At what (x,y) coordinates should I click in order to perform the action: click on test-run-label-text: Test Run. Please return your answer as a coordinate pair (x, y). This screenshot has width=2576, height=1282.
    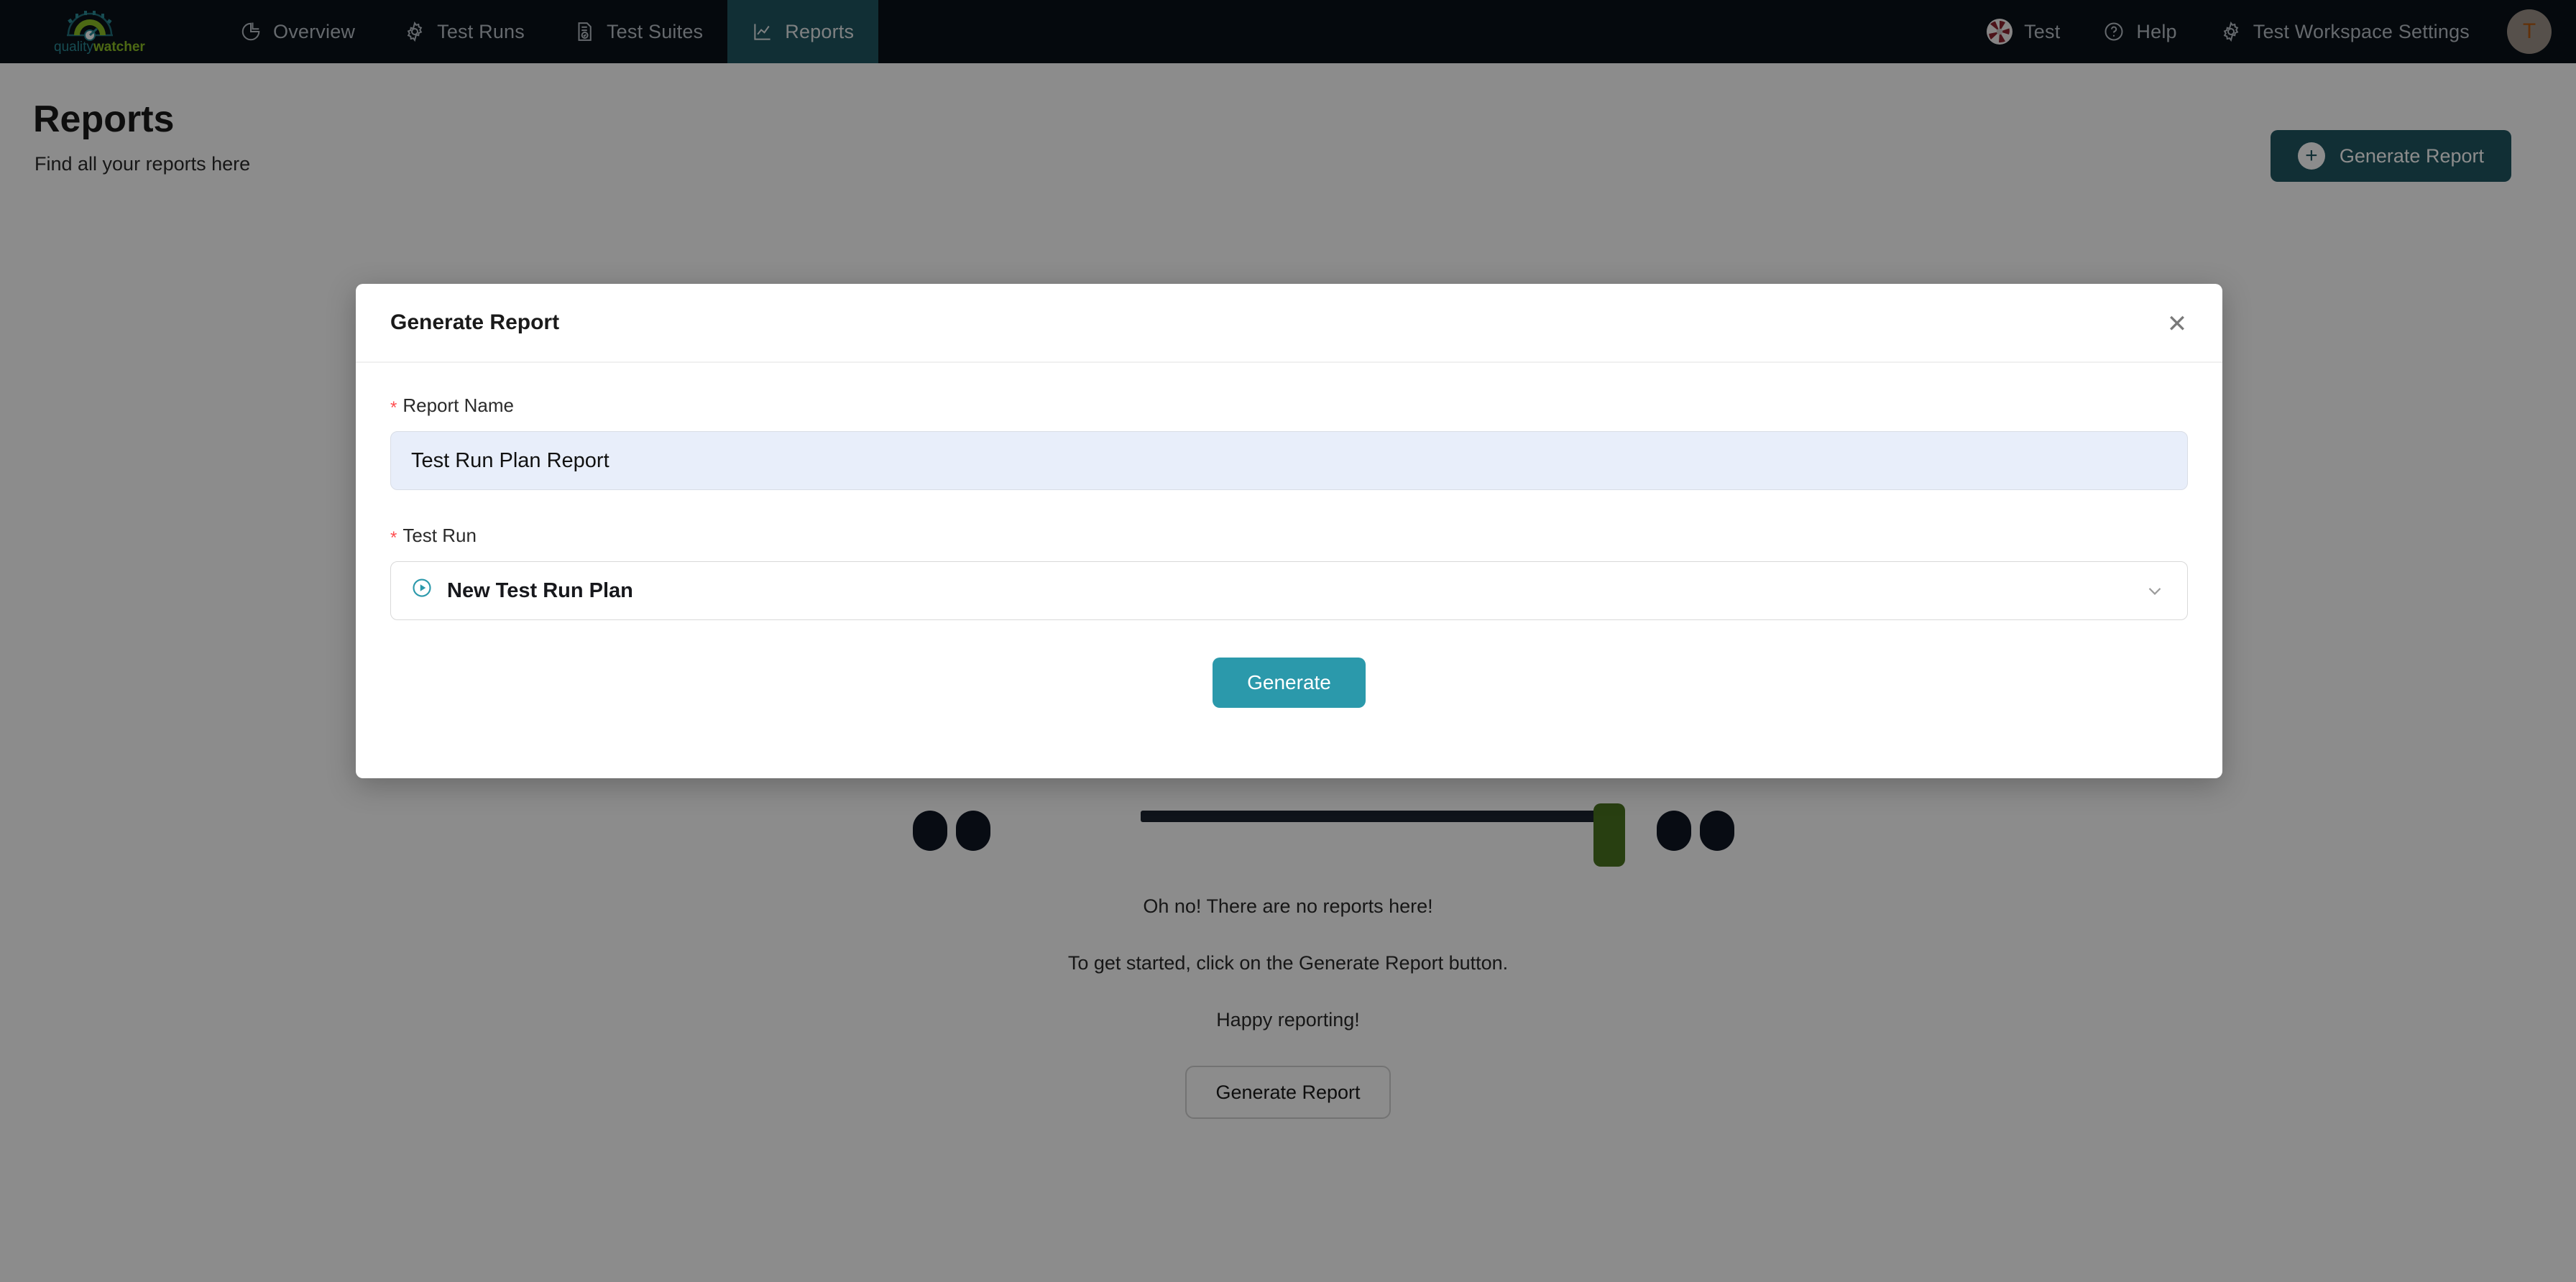
    Looking at the image, I should click on (439, 535).